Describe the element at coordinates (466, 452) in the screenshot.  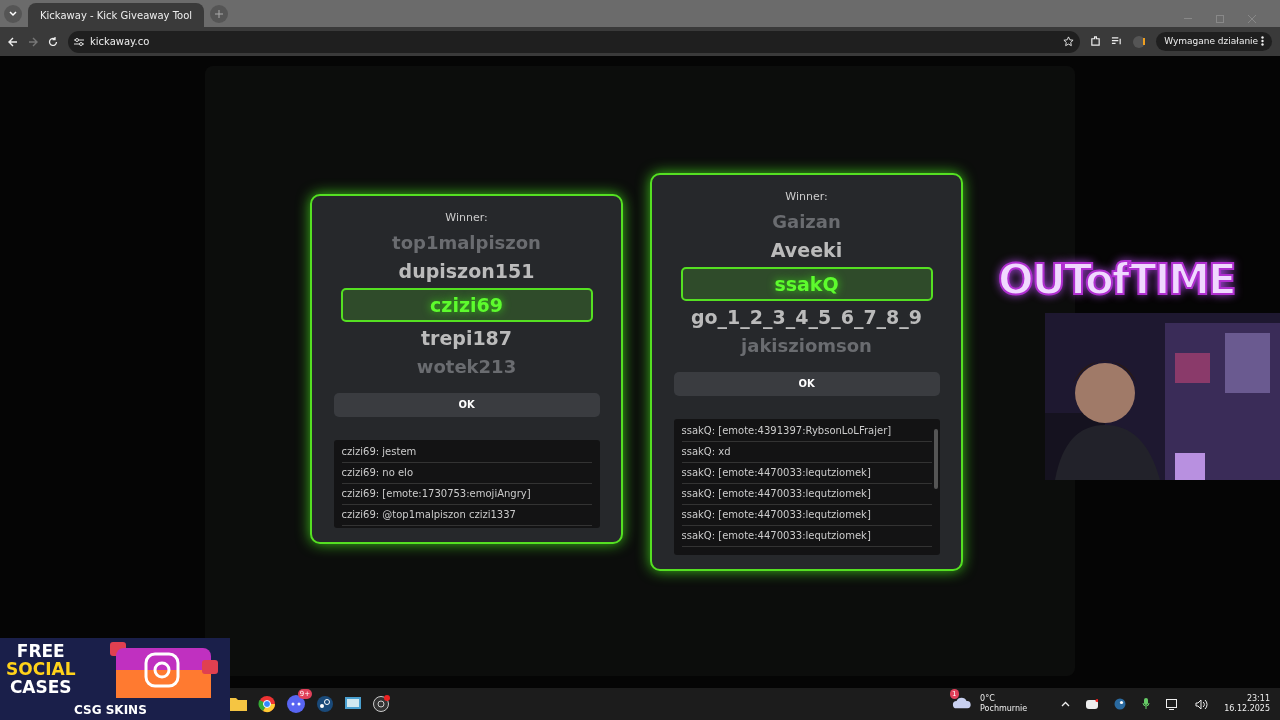
I see `chat-message: czizi69: jestem` at that location.